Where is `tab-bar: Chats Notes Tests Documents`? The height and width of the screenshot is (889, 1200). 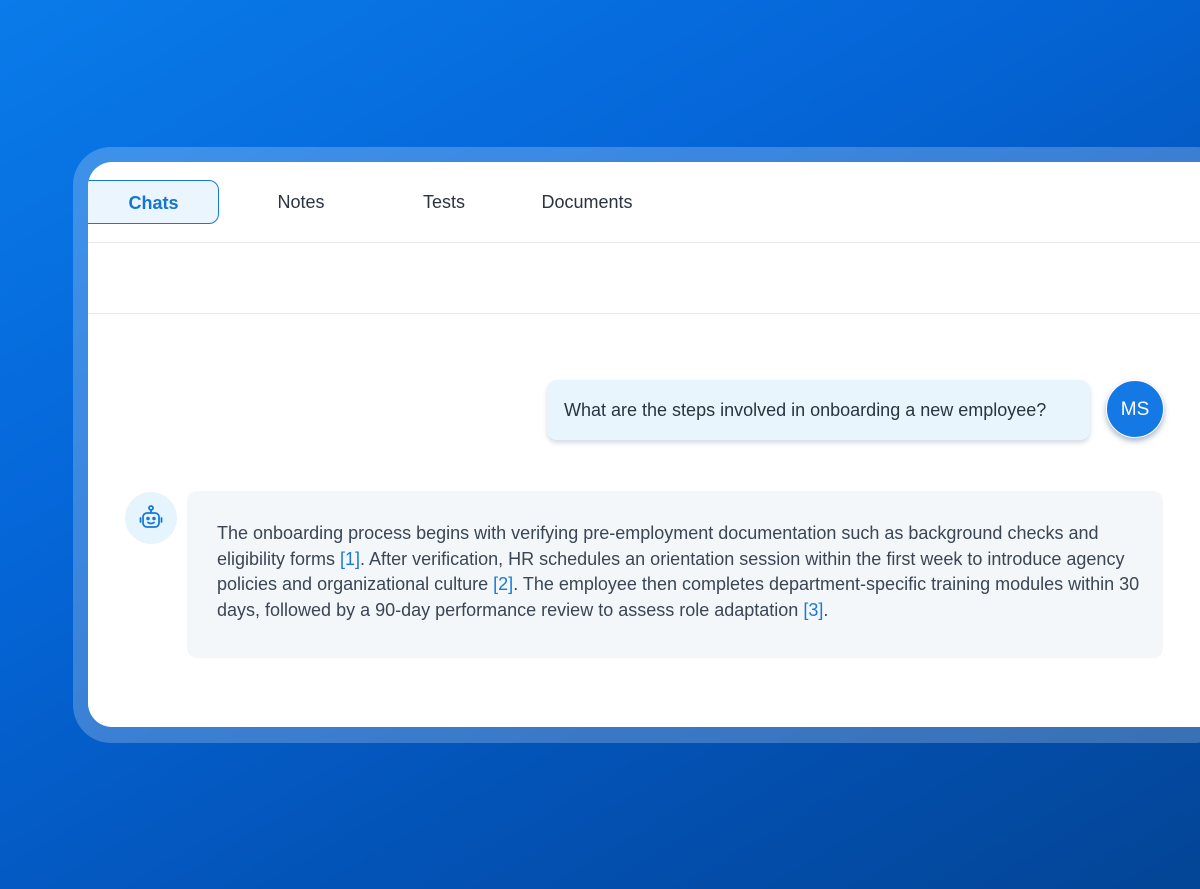
tab-bar: Chats Notes Tests Documents is located at coordinates (644, 202).